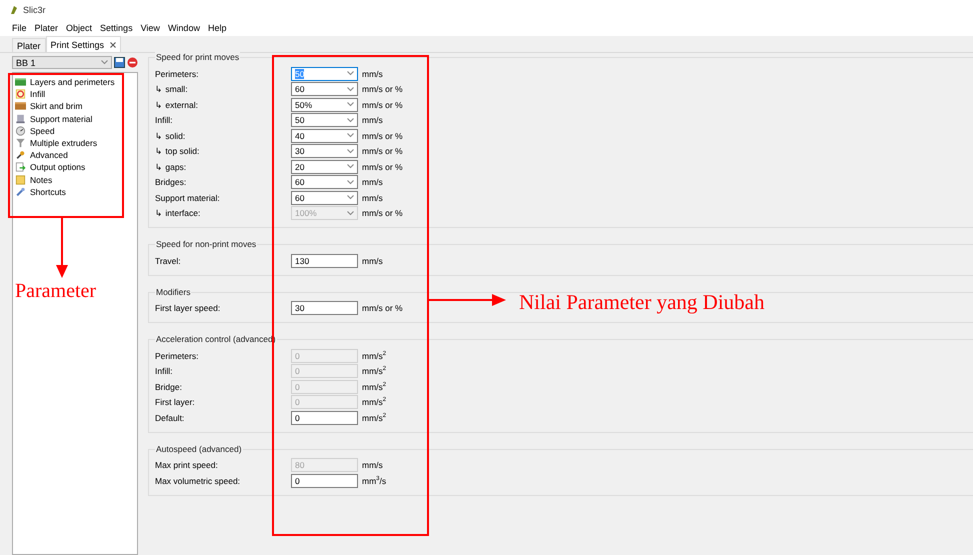  What do you see at coordinates (116, 28) in the screenshot?
I see `menu-item: Settings` at bounding box center [116, 28].